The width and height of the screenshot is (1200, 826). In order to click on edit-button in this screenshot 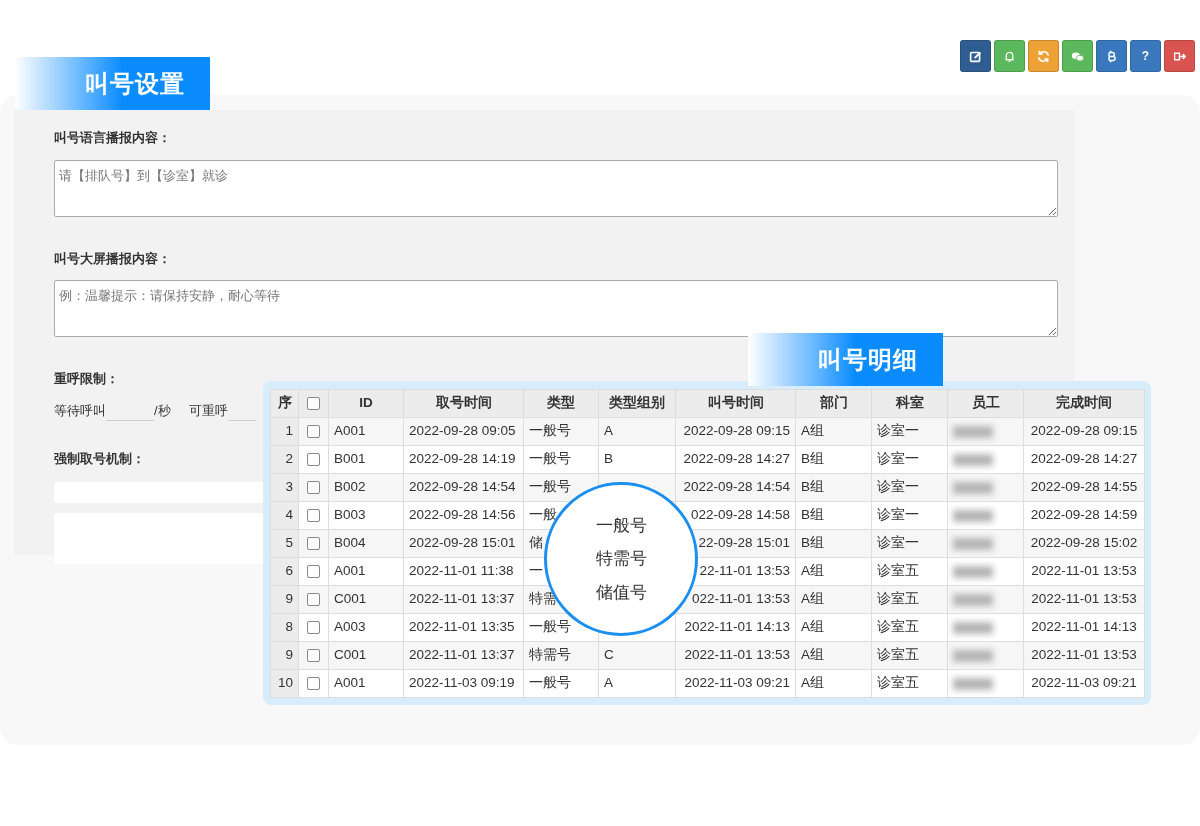, I will do `click(975, 56)`.